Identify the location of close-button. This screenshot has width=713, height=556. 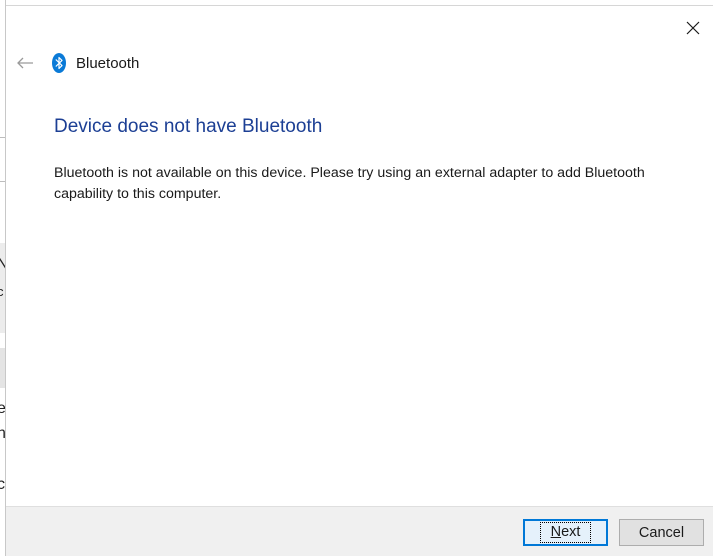
(693, 28).